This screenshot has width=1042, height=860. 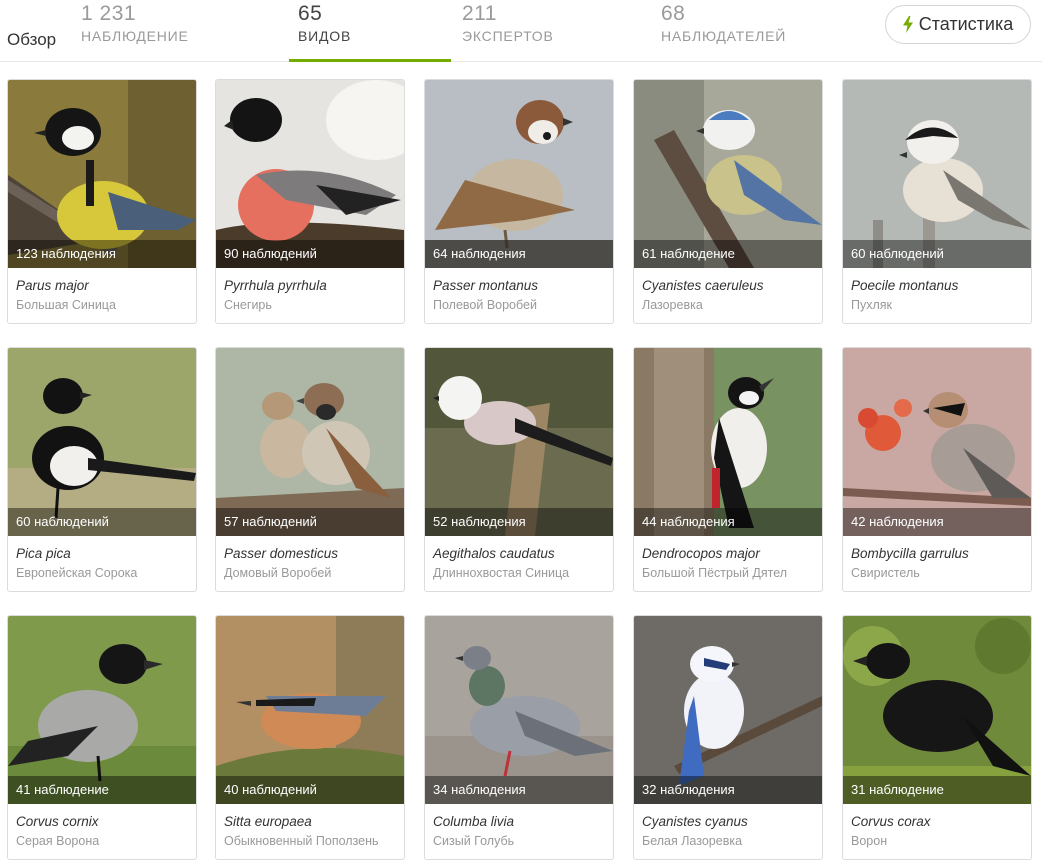 I want to click on species-card: 31 наблюдение Corvus corax Ворон, so click(x=937, y=737).